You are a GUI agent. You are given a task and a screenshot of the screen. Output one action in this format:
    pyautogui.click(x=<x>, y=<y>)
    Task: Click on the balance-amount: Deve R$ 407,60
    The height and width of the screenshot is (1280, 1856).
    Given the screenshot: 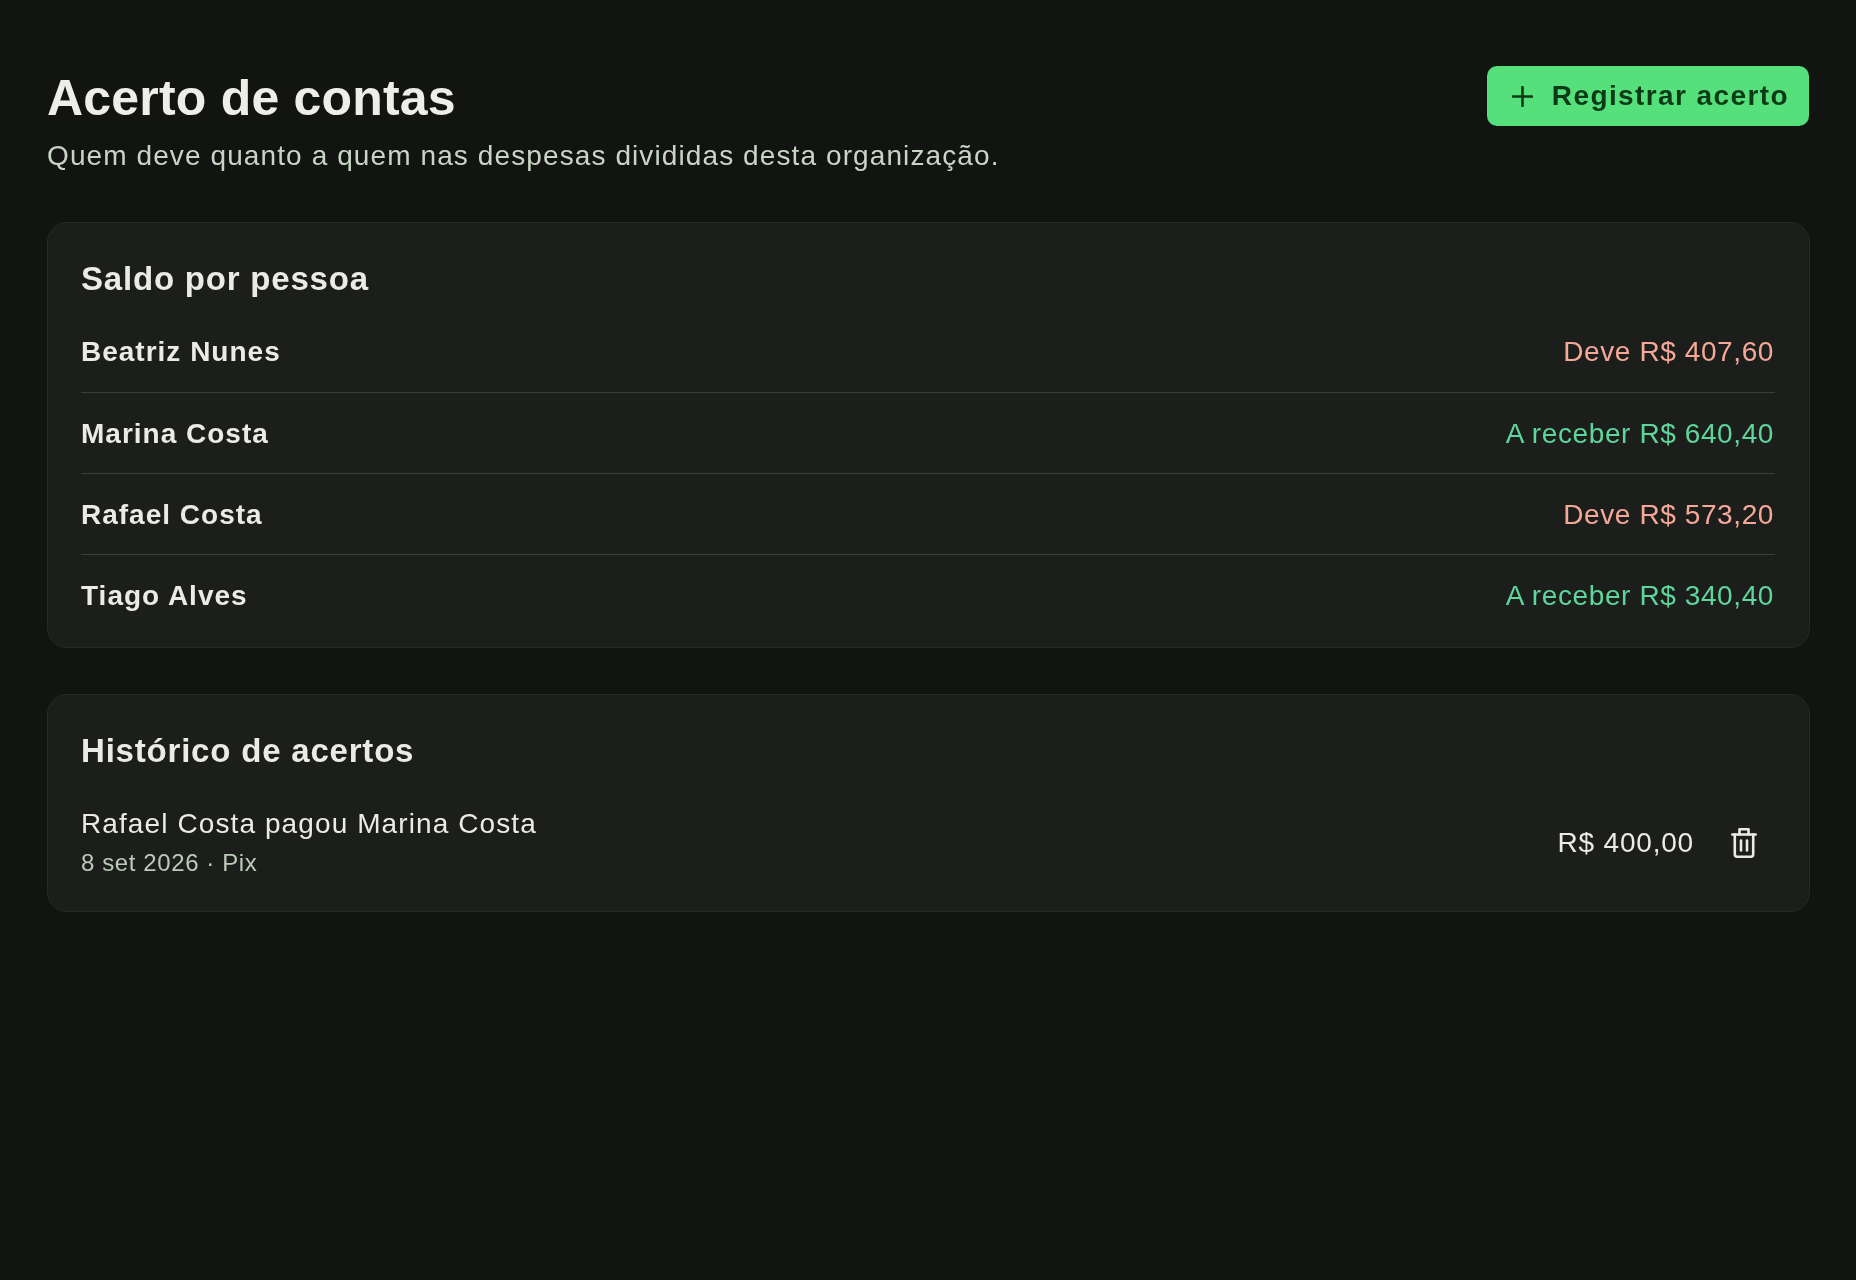 What is the action you would take?
    pyautogui.click(x=1668, y=352)
    